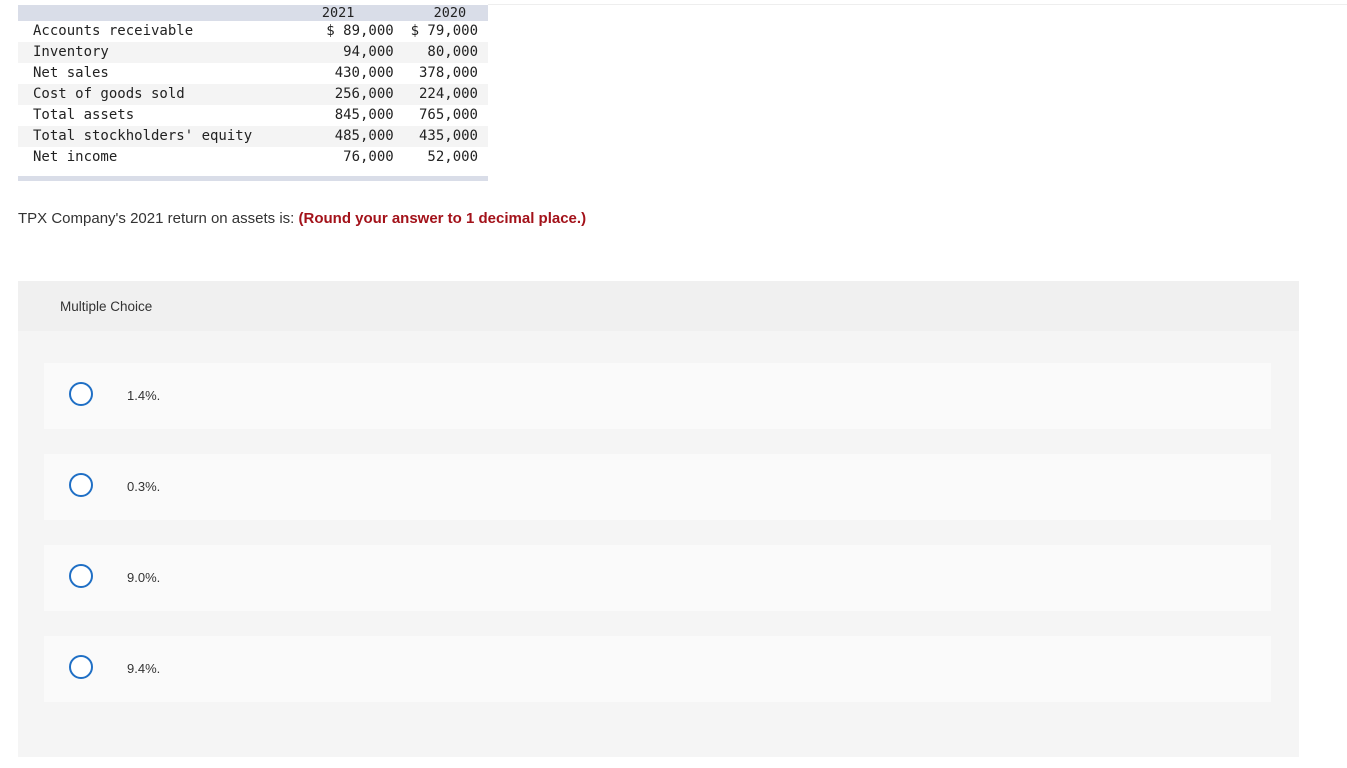 This screenshot has width=1347, height=768. I want to click on table-bottom-border, so click(253, 178).